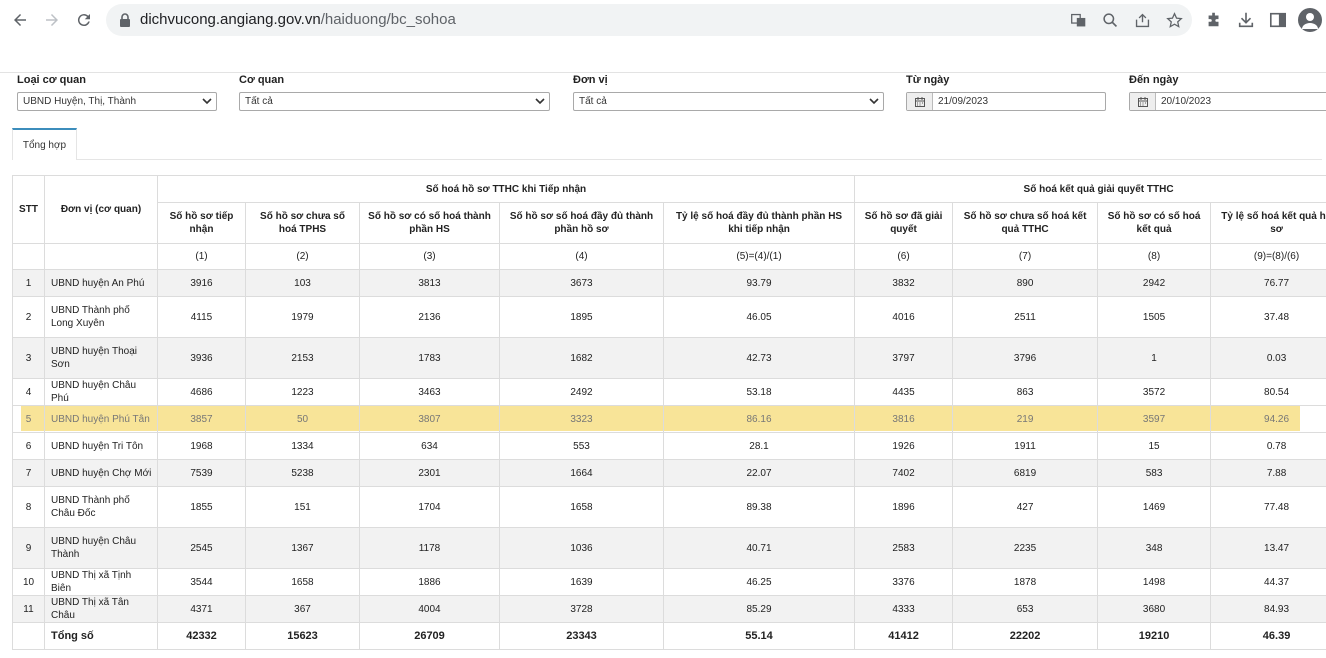 The width and height of the screenshot is (1326, 658). What do you see at coordinates (1154, 317) in the screenshot?
I see `cell-value: 1505` at bounding box center [1154, 317].